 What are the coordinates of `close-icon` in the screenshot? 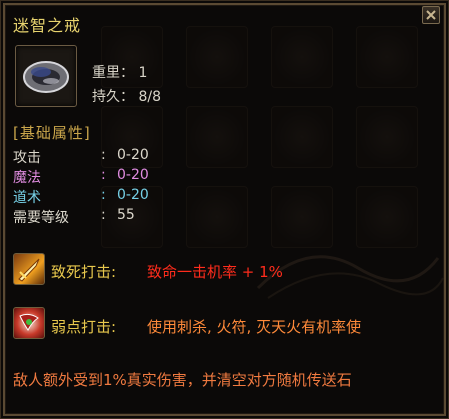 It's located at (431, 15).